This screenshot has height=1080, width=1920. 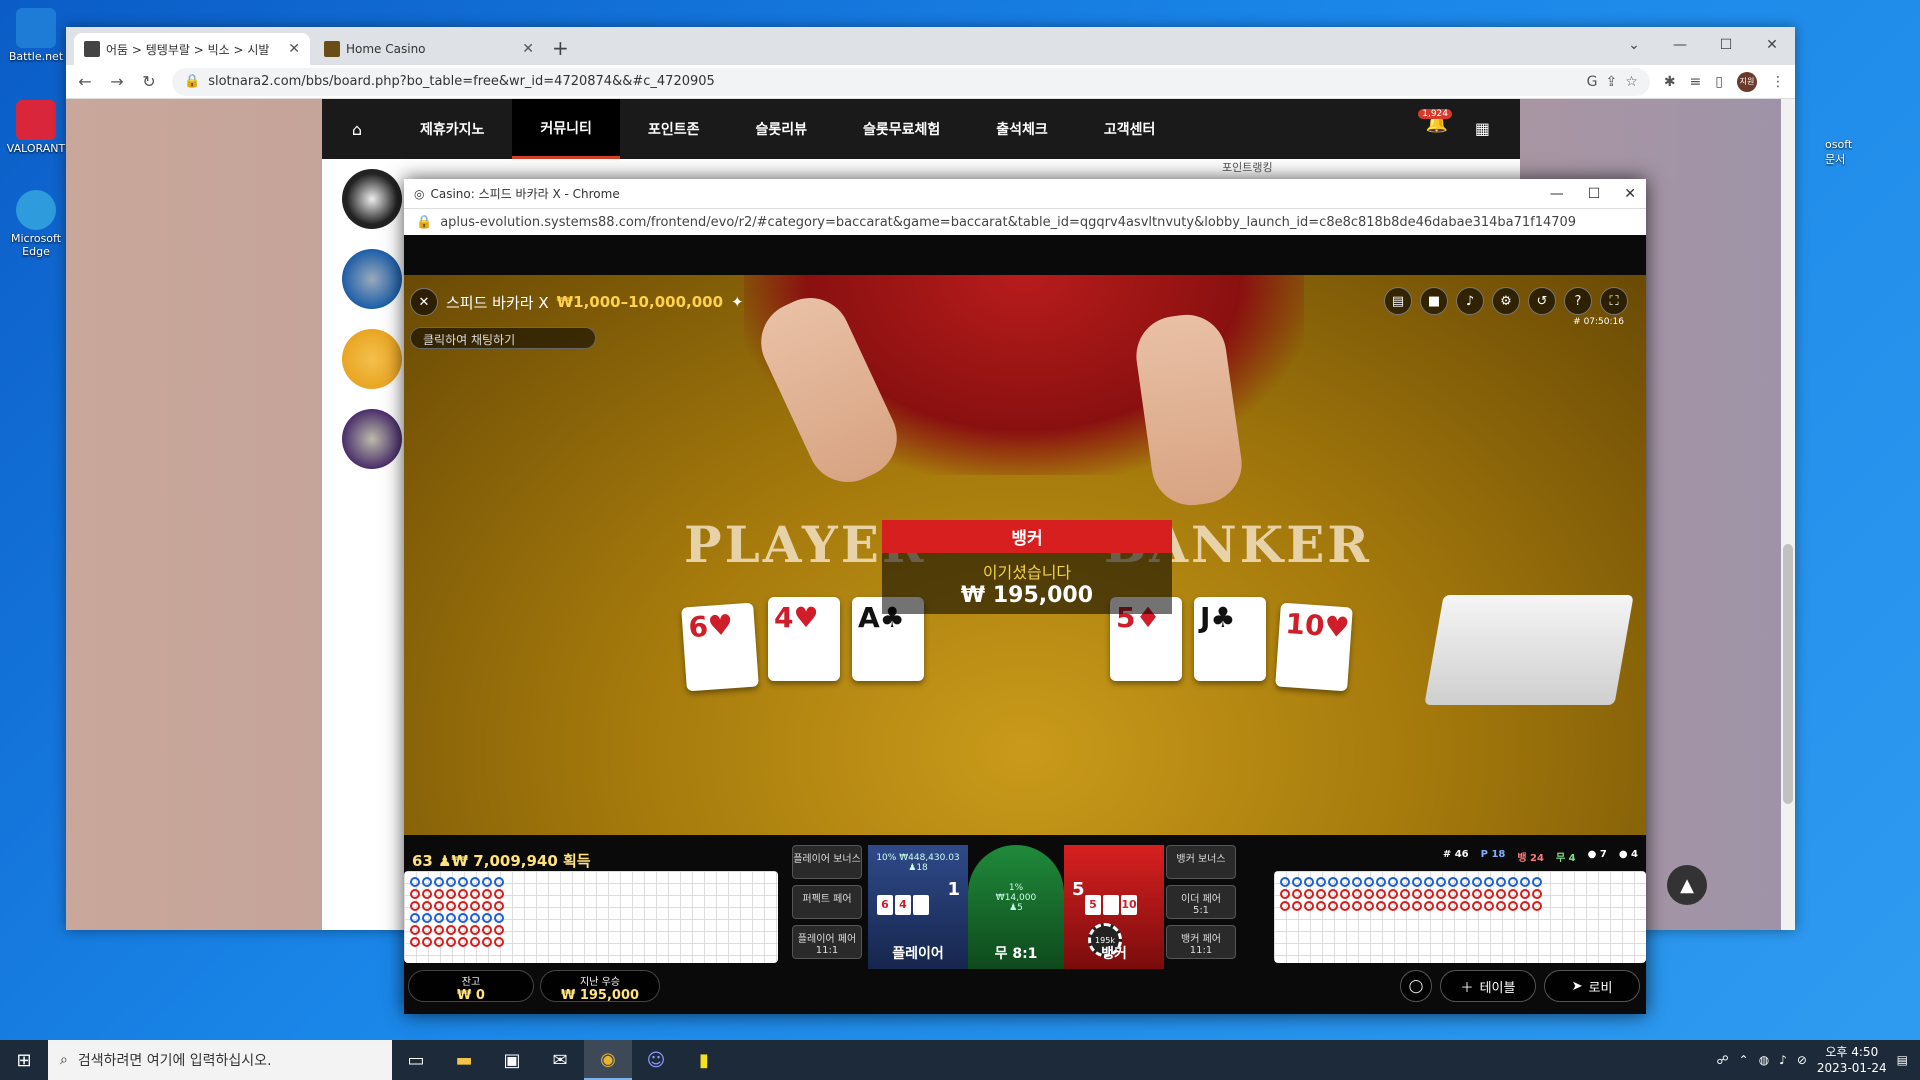 What do you see at coordinates (1592, 82) in the screenshot?
I see `google-icon: G` at bounding box center [1592, 82].